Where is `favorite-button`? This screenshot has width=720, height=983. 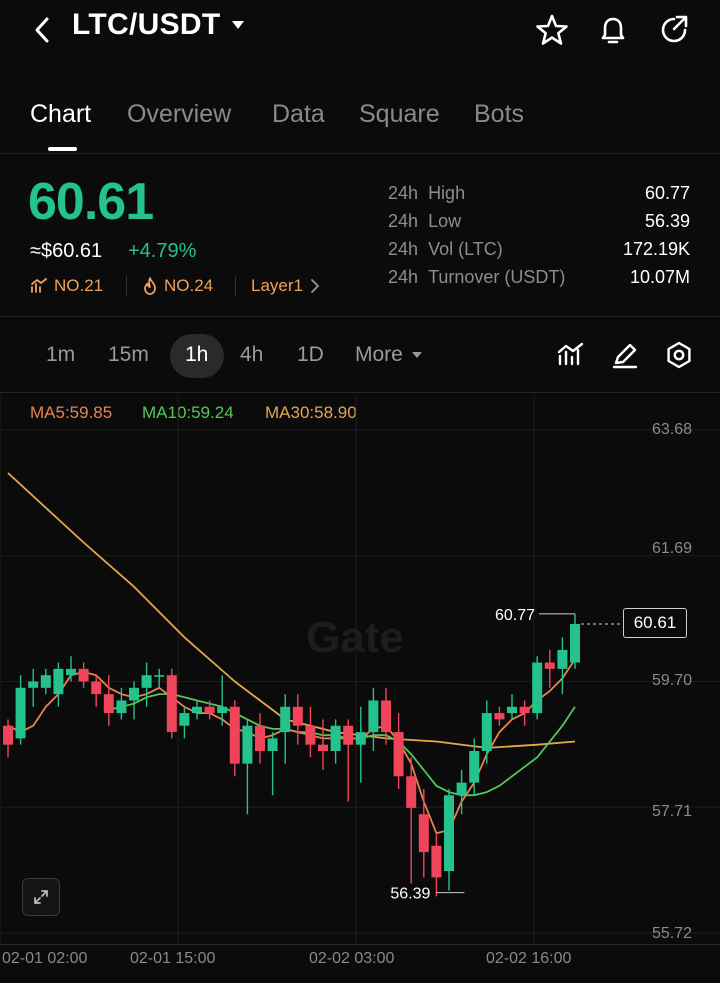
favorite-button is located at coordinates (552, 30).